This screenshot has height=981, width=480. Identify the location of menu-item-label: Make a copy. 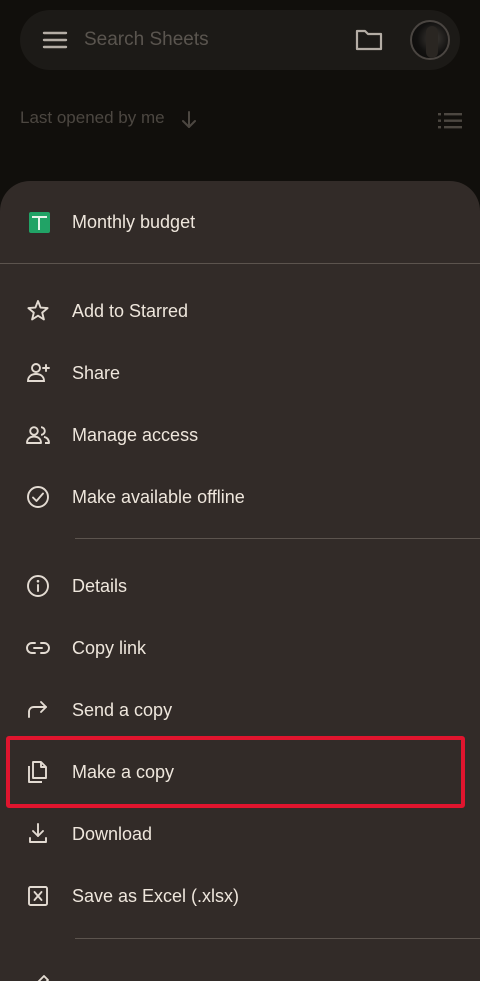
(123, 772).